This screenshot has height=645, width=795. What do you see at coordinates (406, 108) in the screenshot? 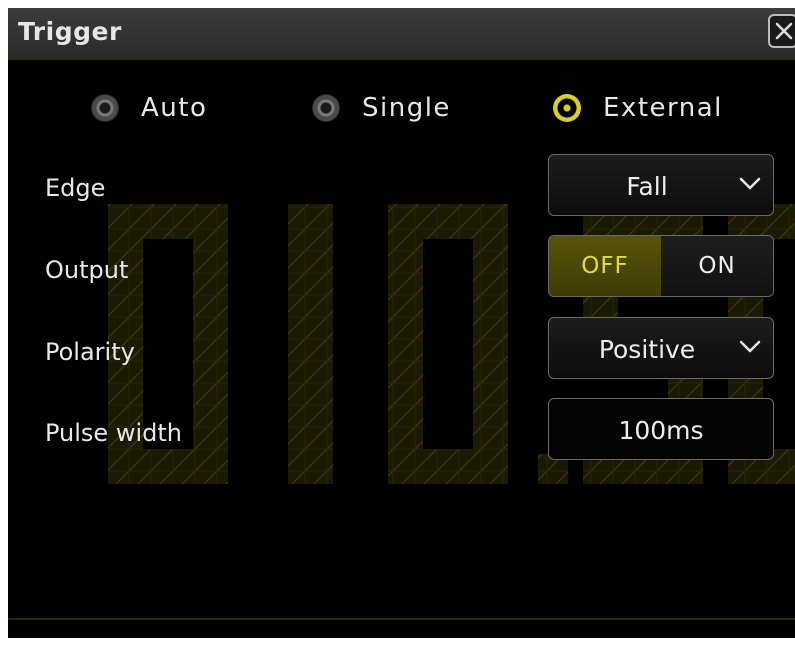
I see `radio-single-label: Single` at bounding box center [406, 108].